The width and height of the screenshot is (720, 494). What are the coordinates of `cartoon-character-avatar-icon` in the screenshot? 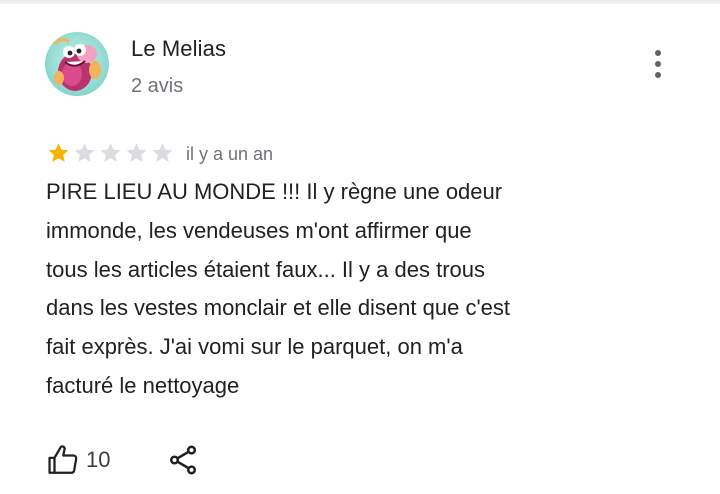 It's located at (77, 64).